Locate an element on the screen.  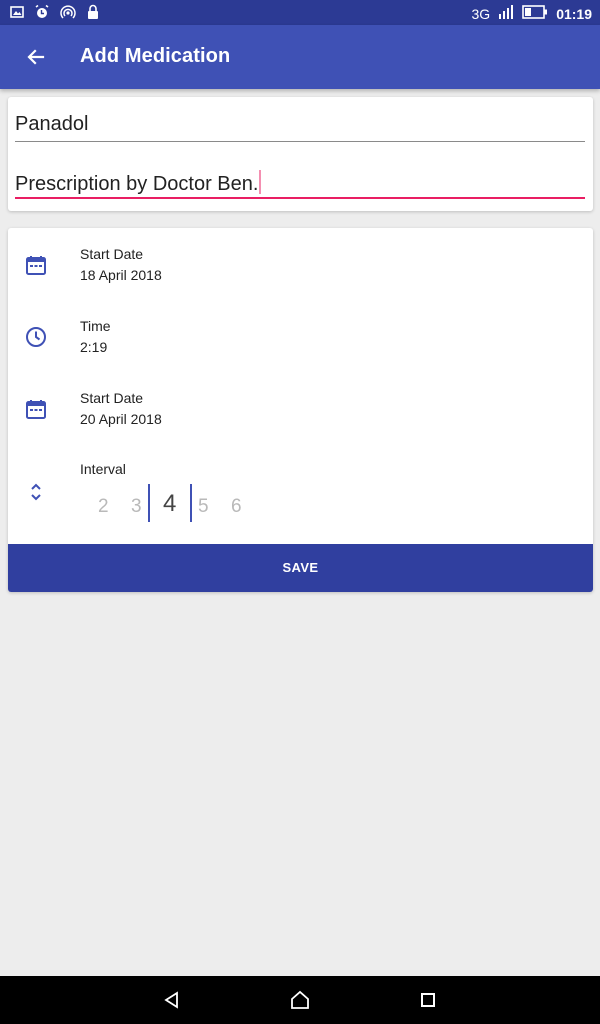
time-label: Time is located at coordinates (95, 326).